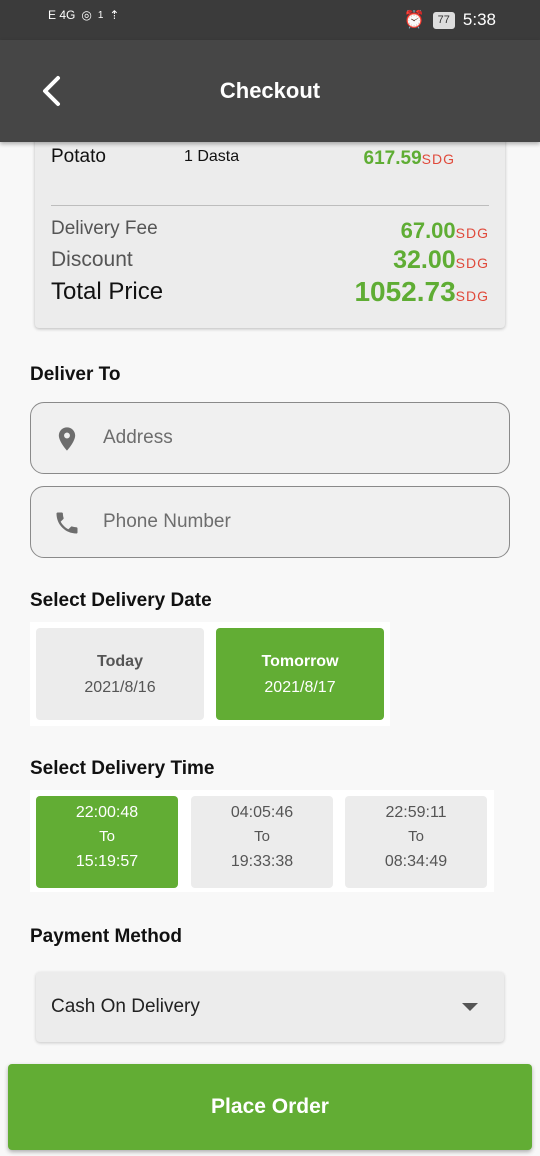 The height and width of the screenshot is (1156, 540). I want to click on status-right: ⏰ 77 5:38, so click(449, 20).